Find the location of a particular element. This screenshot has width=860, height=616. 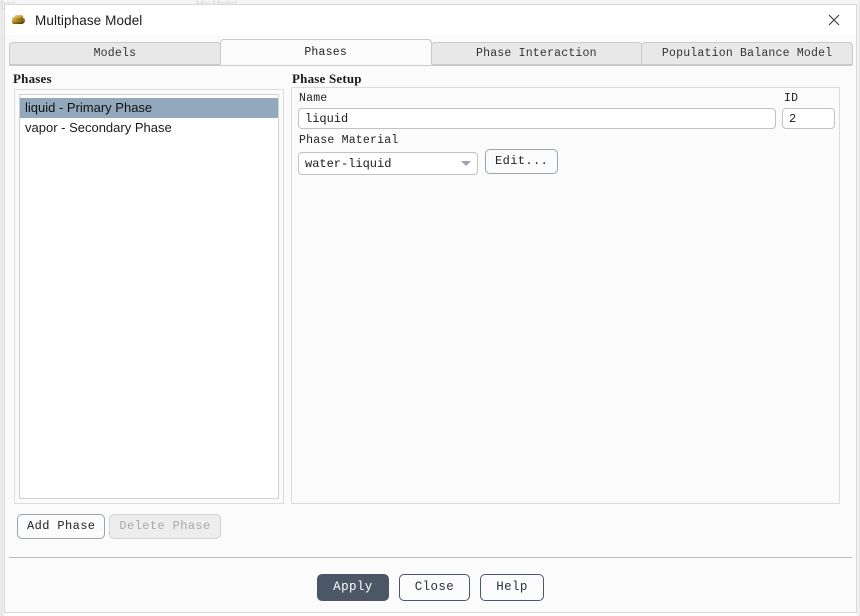

fluent-pan-icon is located at coordinates (19, 20).